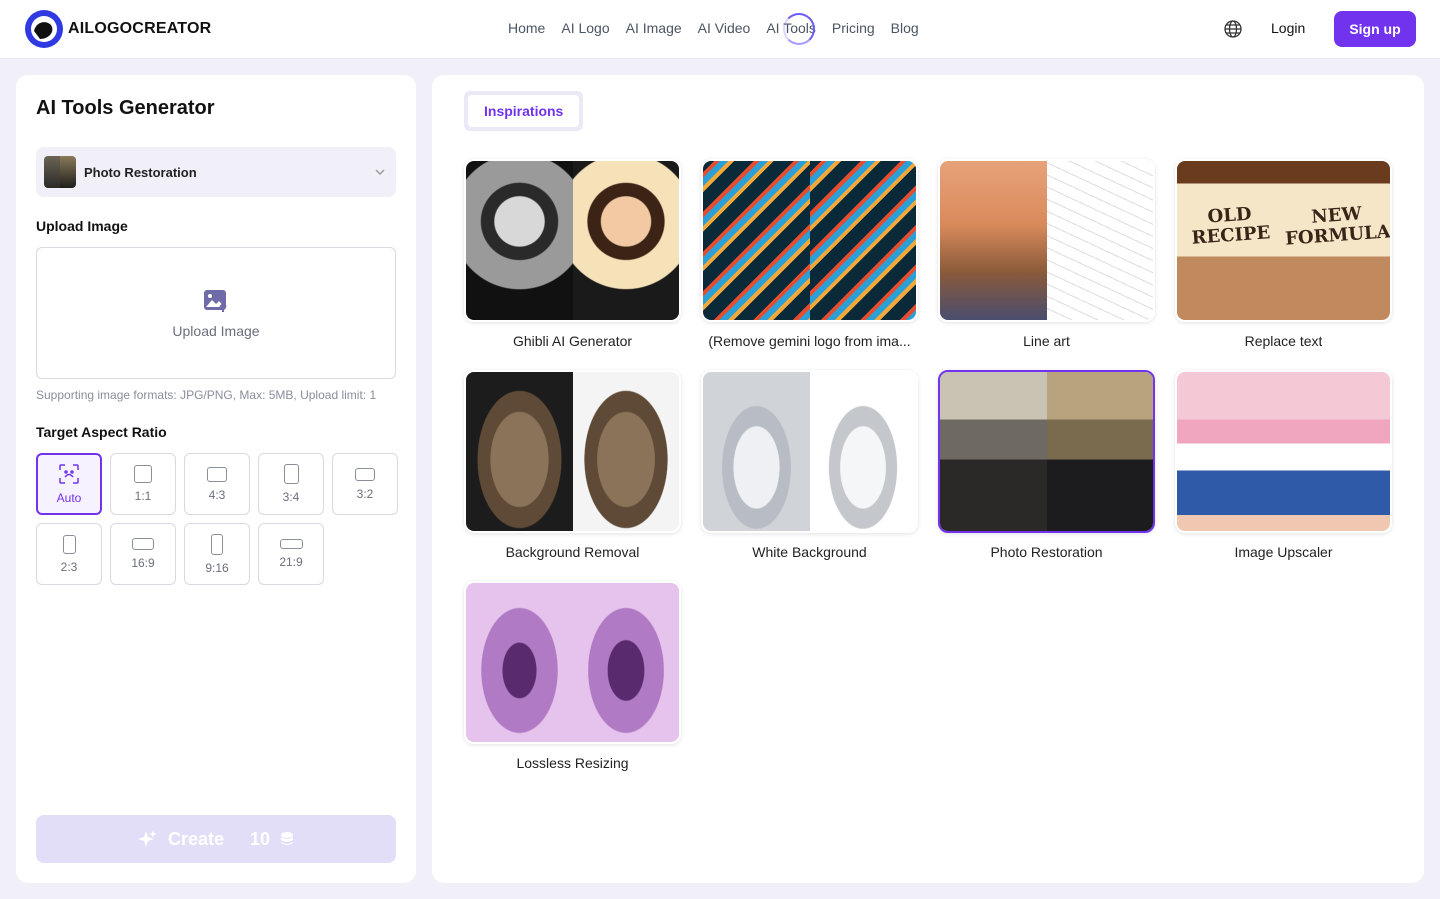 The height and width of the screenshot is (899, 1440). What do you see at coordinates (69, 498) in the screenshot?
I see `ratio-label: Auto` at bounding box center [69, 498].